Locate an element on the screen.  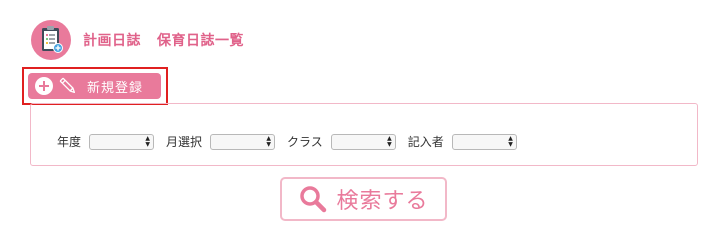
page-title-part1: 計画日誌 is located at coordinates (112, 41).